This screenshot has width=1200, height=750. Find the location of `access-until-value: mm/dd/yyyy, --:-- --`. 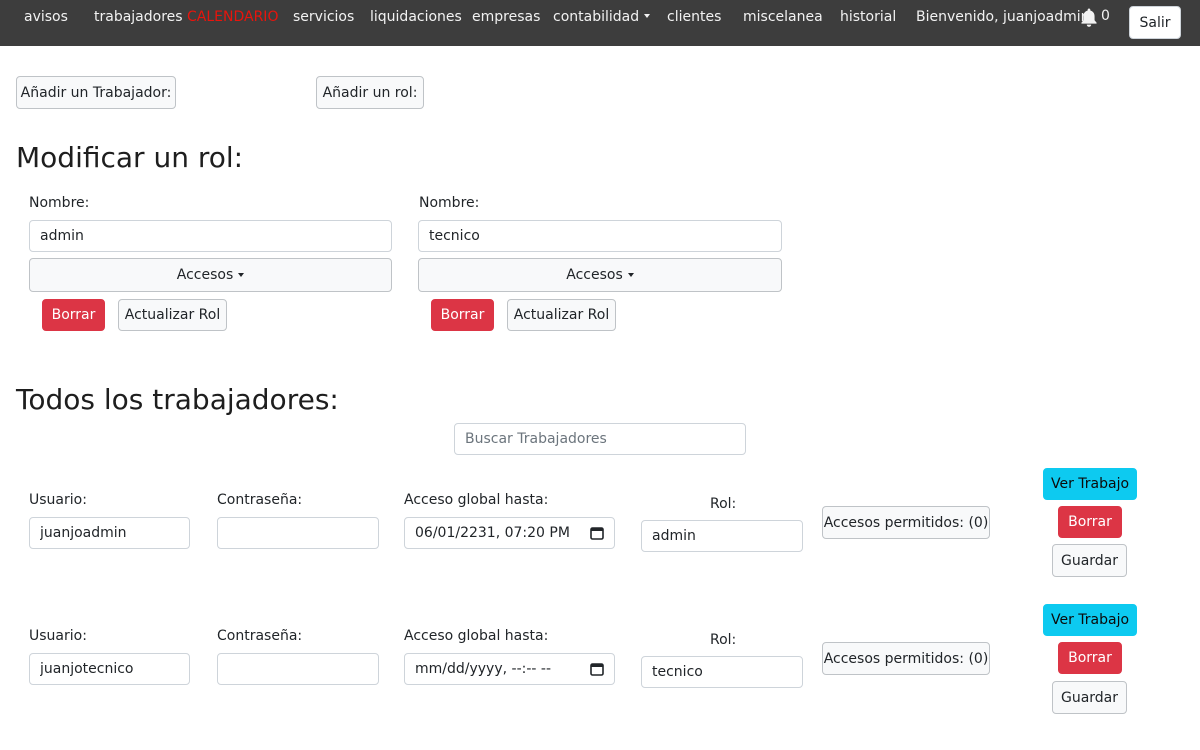

access-until-value: mm/dd/yyyy, --:-- -- is located at coordinates (483, 669).